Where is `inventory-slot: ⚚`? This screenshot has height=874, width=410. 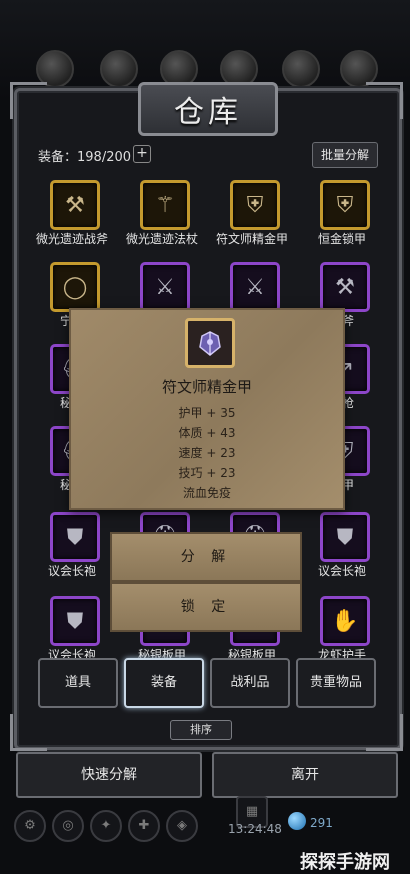
inventory-slot: ⚚ is located at coordinates (165, 205).